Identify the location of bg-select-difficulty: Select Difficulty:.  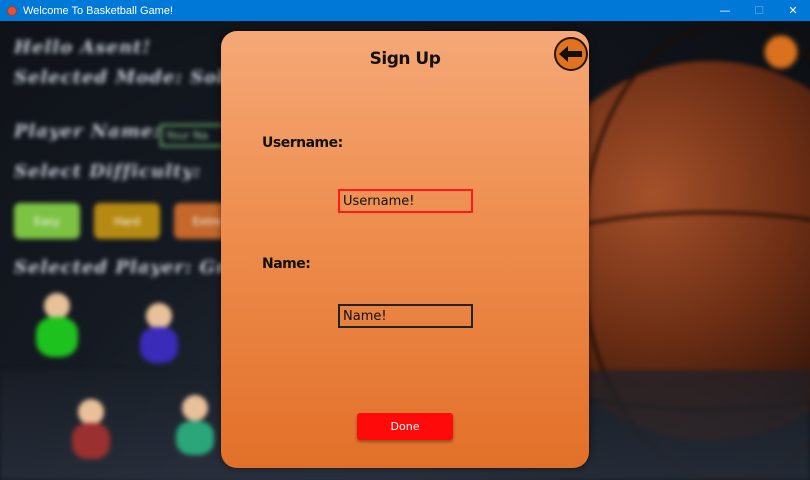
(108, 171).